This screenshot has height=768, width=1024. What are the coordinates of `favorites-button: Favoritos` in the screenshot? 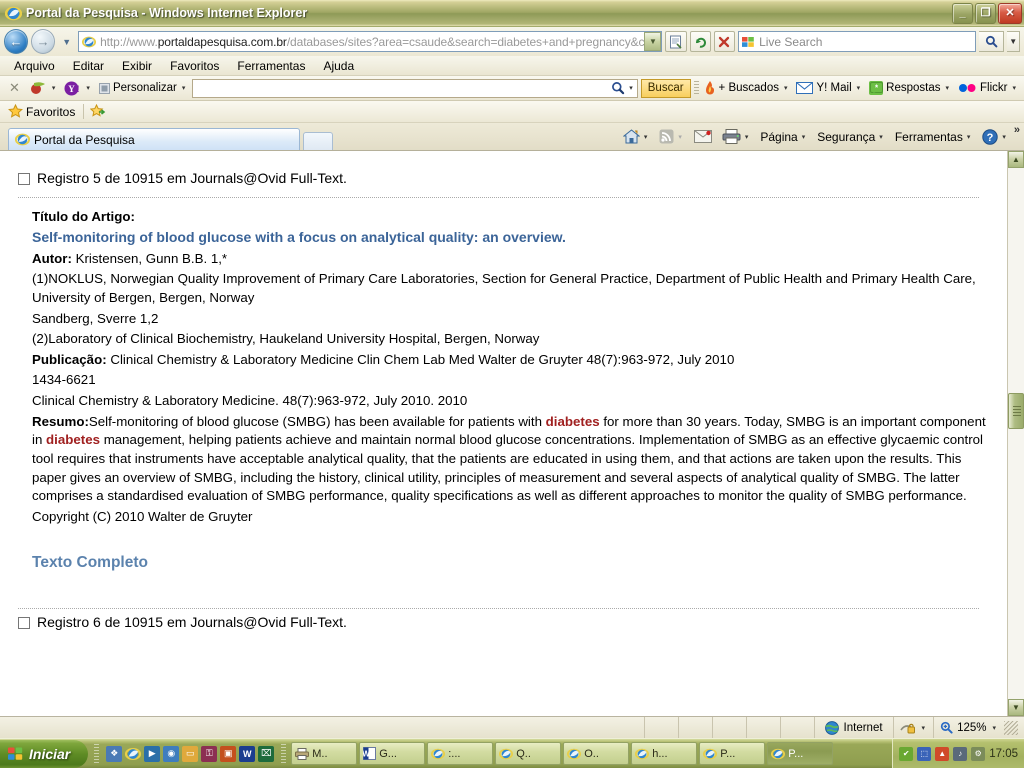 It's located at (41, 111).